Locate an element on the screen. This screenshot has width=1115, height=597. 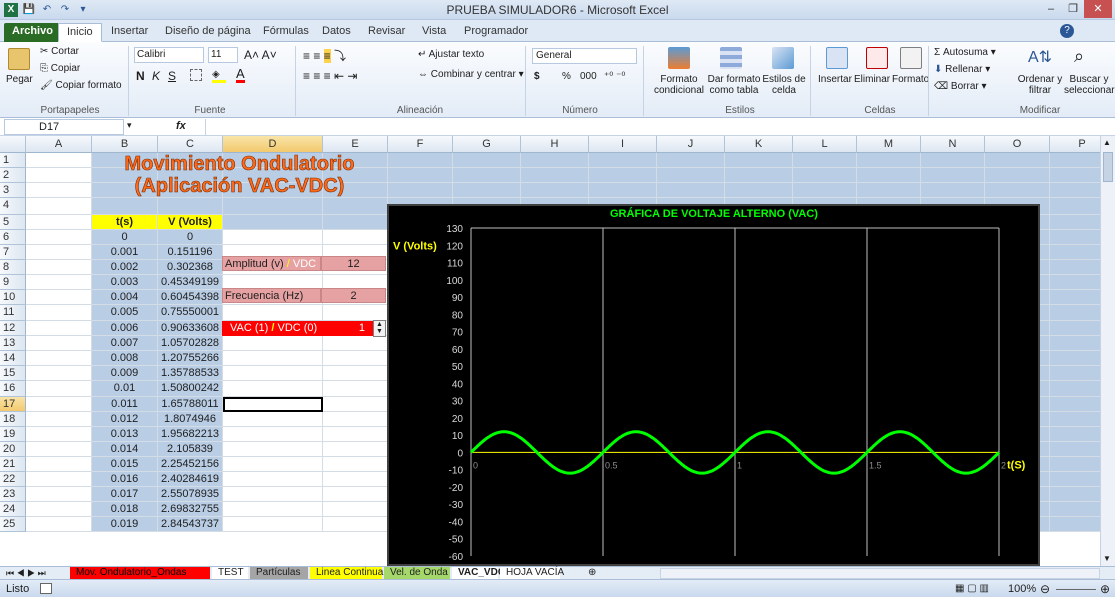
sort-filter-icon: A⇅ is located at coordinates (1040, 57).